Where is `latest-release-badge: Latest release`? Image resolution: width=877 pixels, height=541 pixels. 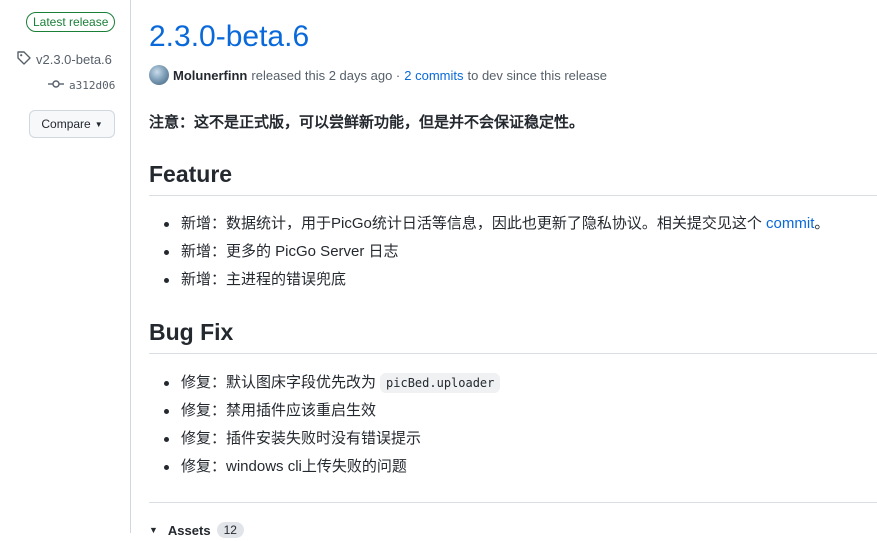 latest-release-badge: Latest release is located at coordinates (71, 22).